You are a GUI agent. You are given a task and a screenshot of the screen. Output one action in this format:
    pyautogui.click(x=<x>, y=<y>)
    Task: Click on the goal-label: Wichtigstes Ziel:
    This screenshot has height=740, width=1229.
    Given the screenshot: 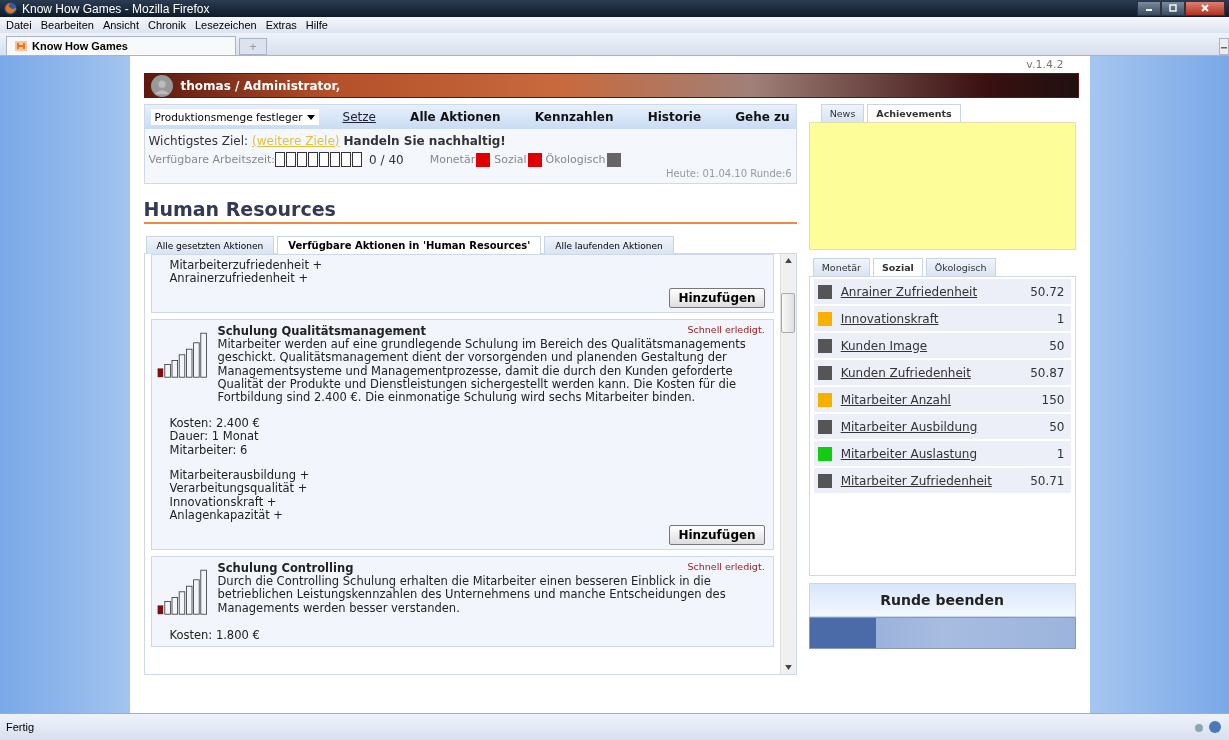 What is the action you would take?
    pyautogui.click(x=198, y=141)
    